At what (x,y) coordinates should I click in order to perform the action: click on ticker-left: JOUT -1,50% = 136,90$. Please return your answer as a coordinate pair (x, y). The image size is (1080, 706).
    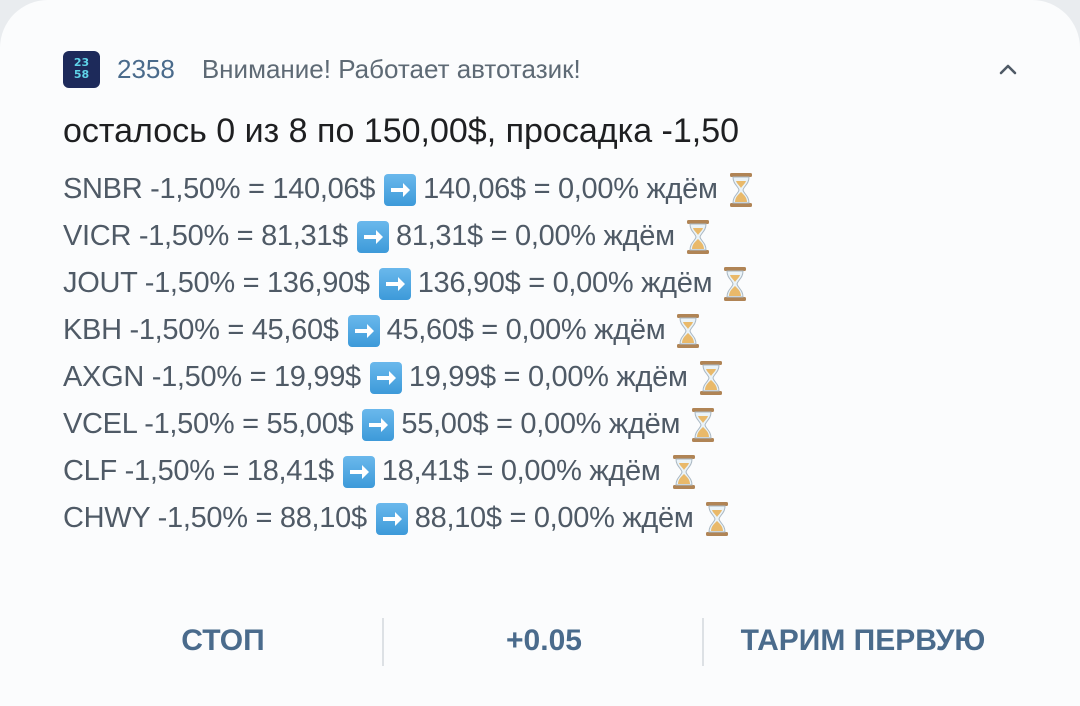
    Looking at the image, I should click on (216, 283).